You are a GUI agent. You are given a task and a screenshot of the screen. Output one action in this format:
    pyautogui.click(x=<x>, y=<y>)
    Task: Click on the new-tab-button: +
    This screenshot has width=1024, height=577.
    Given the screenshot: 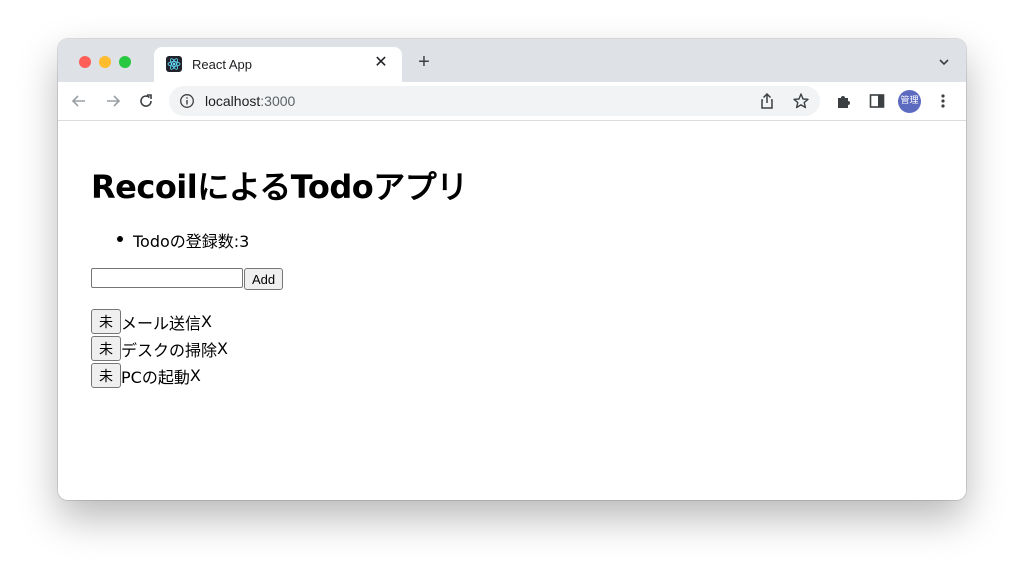 What is the action you would take?
    pyautogui.click(x=424, y=62)
    